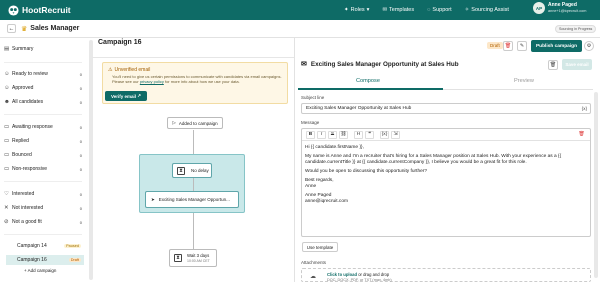 The image size is (600, 282). Describe the element at coordinates (342, 274) in the screenshot. I see `click-to-upload-link: Click to upload` at that location.